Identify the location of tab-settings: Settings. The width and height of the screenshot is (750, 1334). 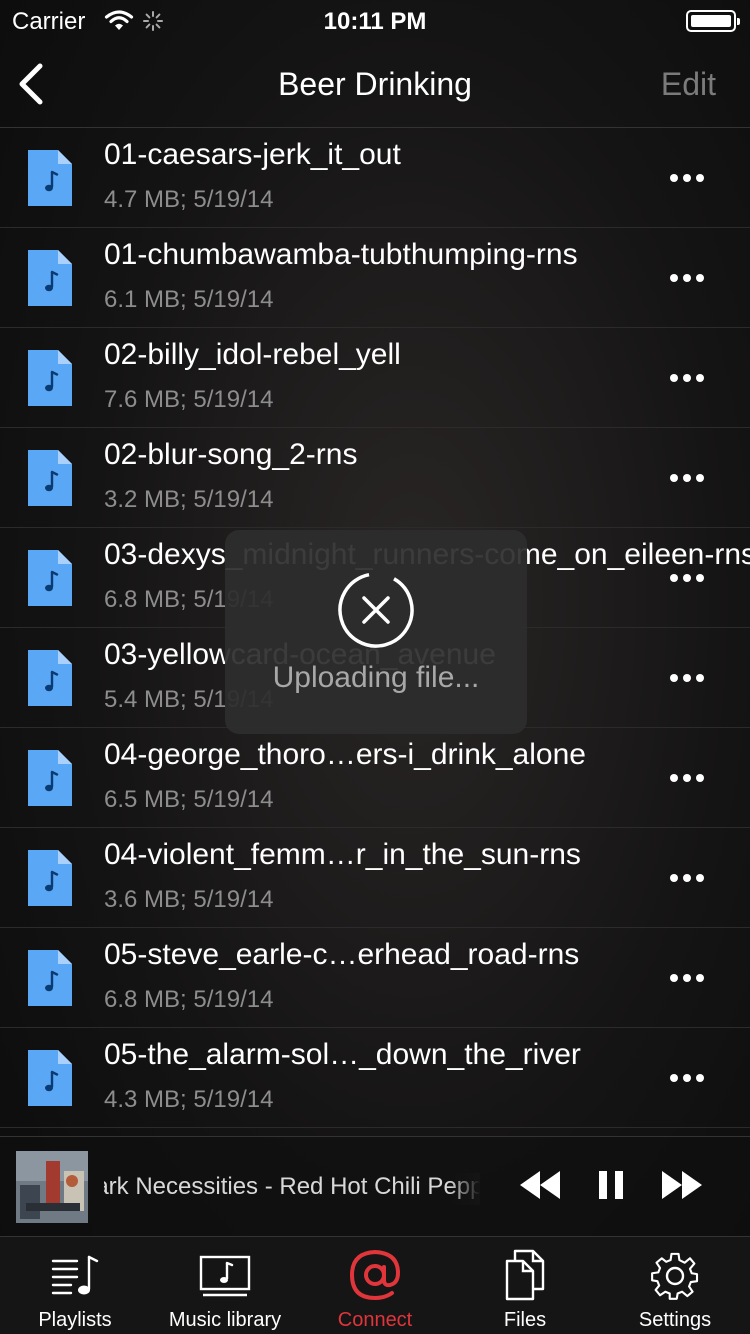
(675, 1285).